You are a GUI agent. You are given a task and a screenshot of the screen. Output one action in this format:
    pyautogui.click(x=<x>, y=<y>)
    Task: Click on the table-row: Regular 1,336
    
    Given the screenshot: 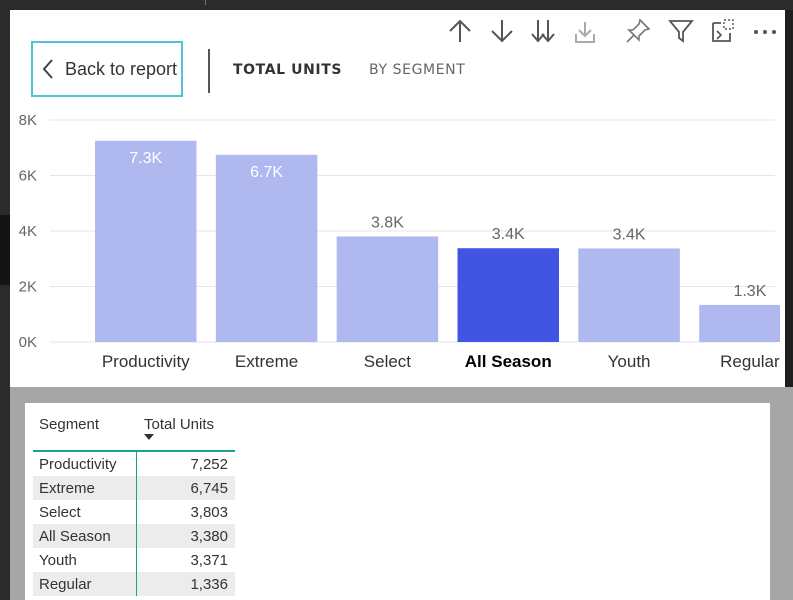 What is the action you would take?
    pyautogui.click(x=134, y=584)
    